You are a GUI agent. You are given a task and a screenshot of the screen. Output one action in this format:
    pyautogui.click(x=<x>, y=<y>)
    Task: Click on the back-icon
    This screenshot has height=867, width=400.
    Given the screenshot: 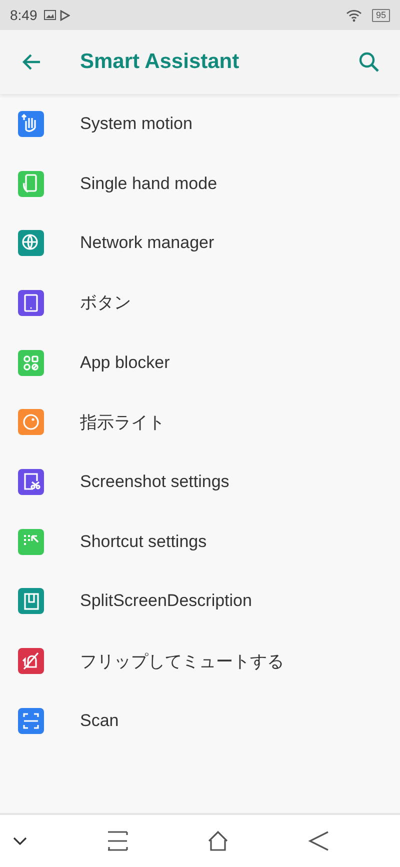 What is the action you would take?
    pyautogui.click(x=319, y=841)
    